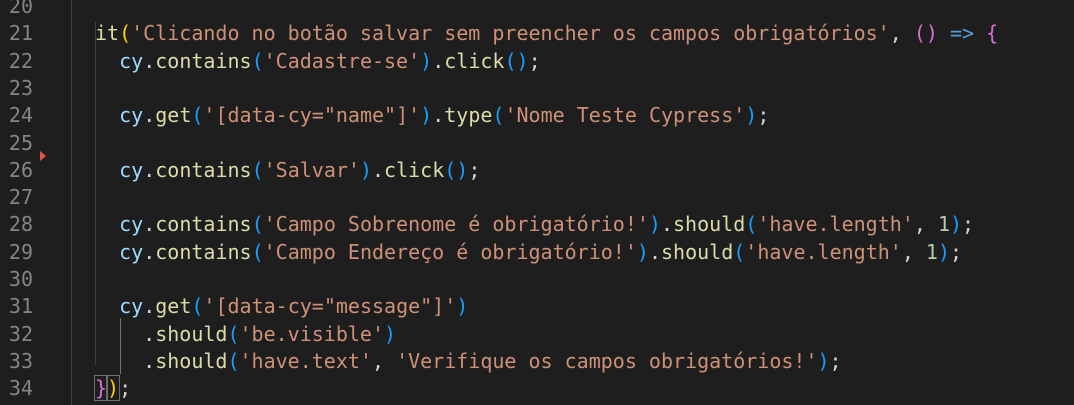 The height and width of the screenshot is (405, 1074). Describe the element at coordinates (312, 115) in the screenshot. I see `token-string: '[data-cy="name"]'` at that location.